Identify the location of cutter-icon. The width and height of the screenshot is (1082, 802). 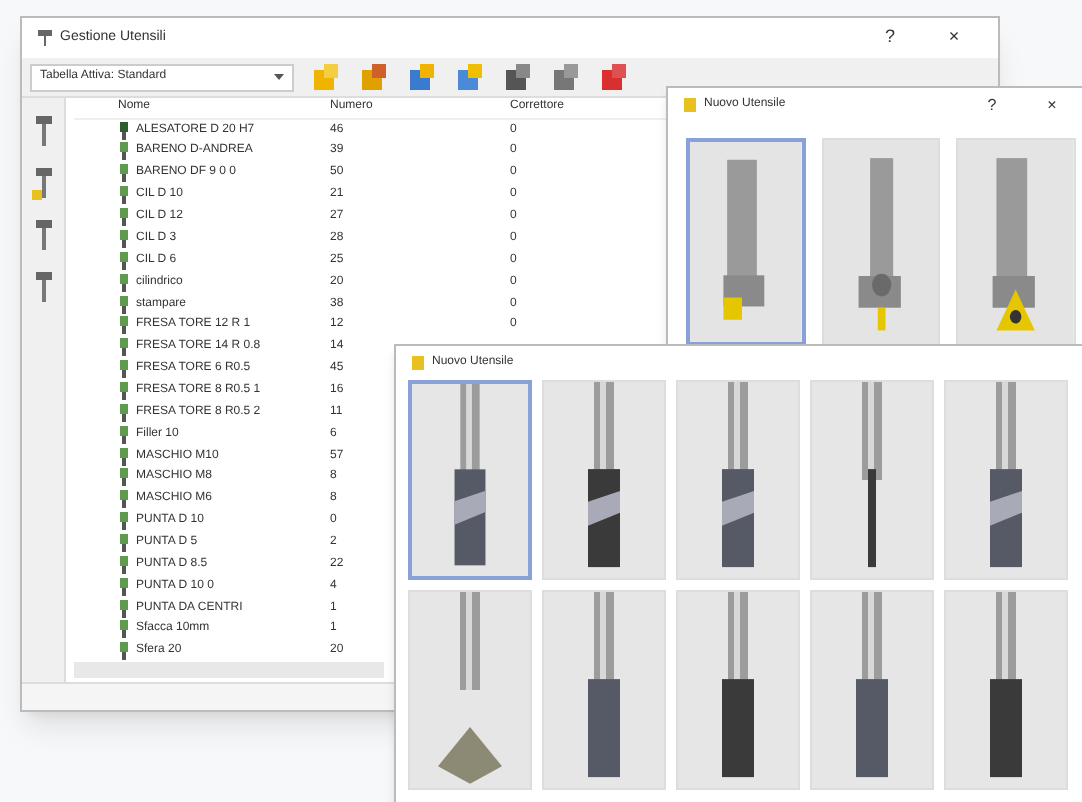
(43, 184).